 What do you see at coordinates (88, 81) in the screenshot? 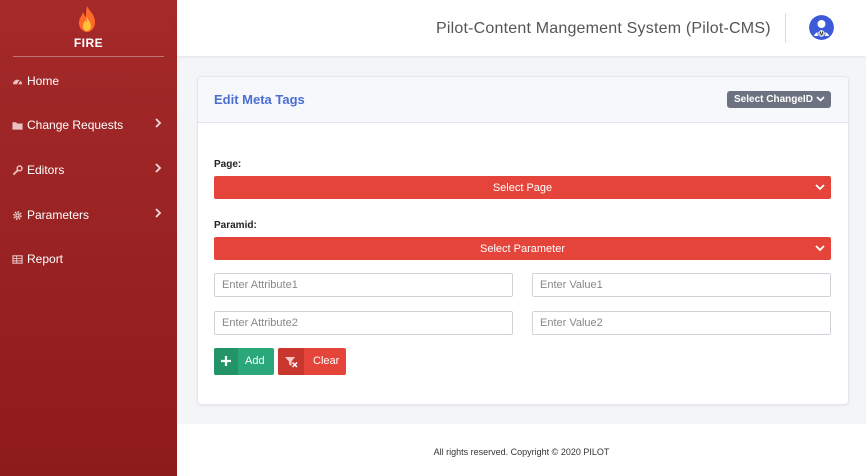
I see `sidebar-item-home: Home` at bounding box center [88, 81].